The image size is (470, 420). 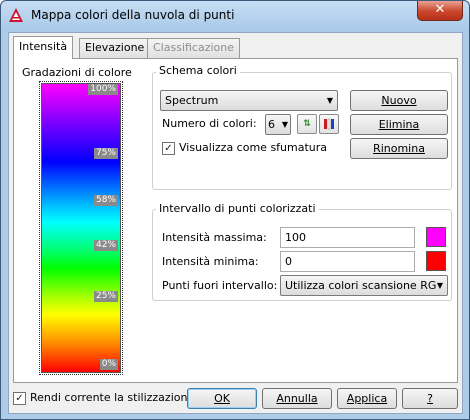 I want to click on show-gradient-checkbox: ✓, so click(x=168, y=148).